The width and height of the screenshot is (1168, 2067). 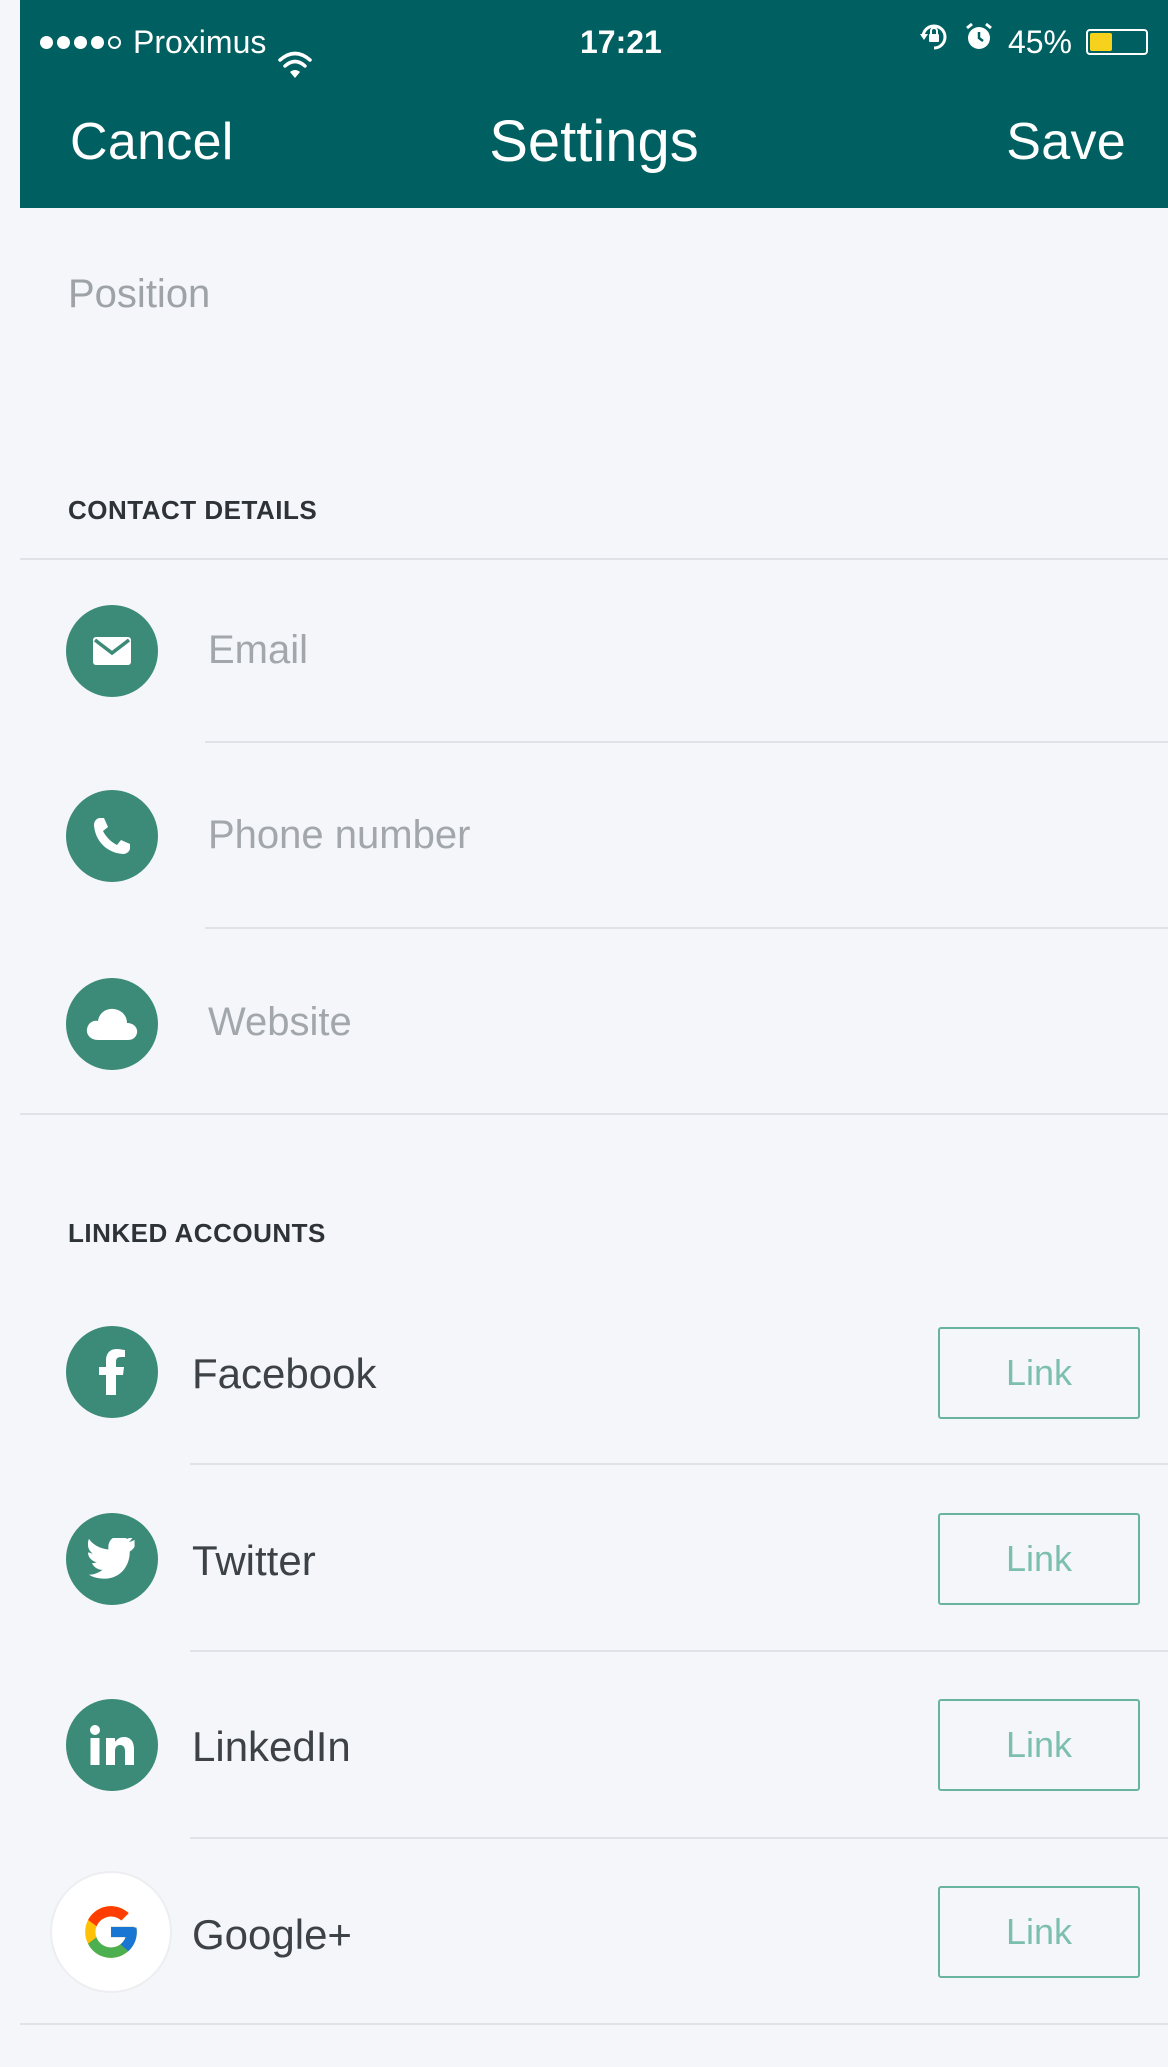 What do you see at coordinates (200, 42) in the screenshot?
I see `carrier-name: Proximus` at bounding box center [200, 42].